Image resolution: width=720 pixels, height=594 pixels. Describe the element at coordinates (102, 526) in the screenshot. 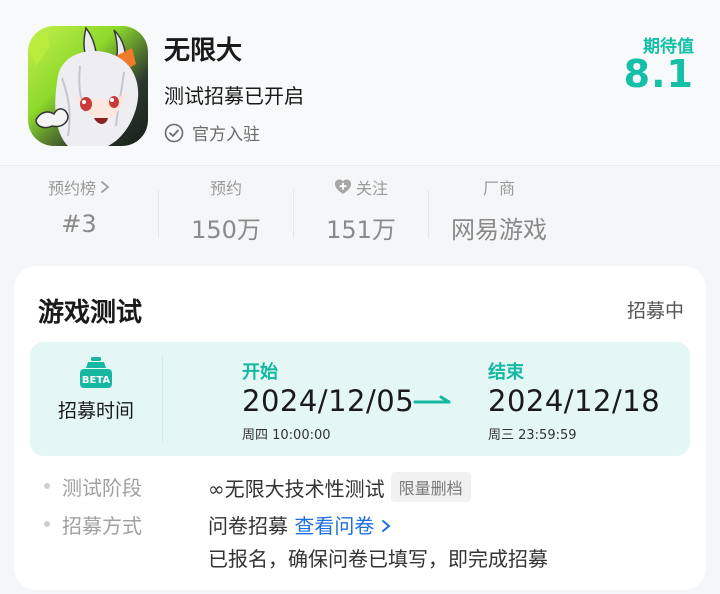

I see `recruit-method-label: 招募方式` at that location.